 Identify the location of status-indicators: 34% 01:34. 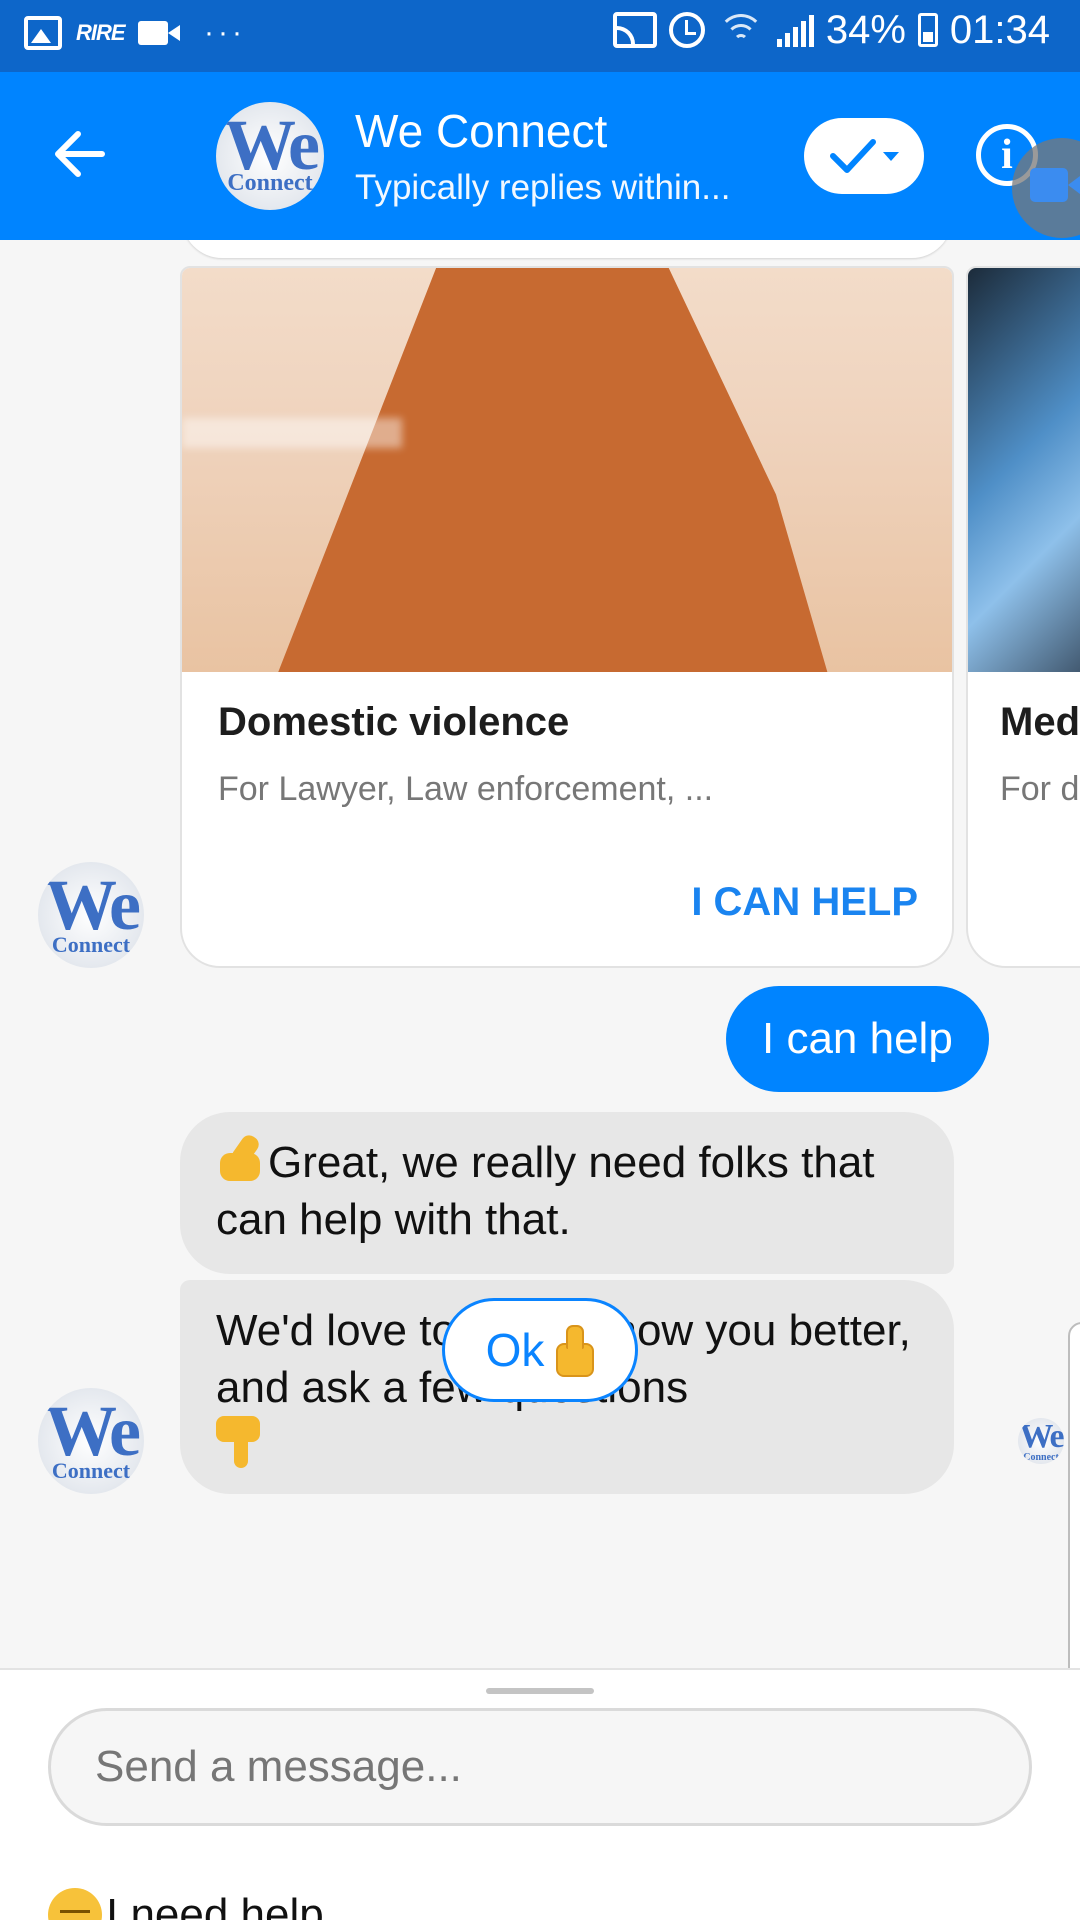
(831, 30).